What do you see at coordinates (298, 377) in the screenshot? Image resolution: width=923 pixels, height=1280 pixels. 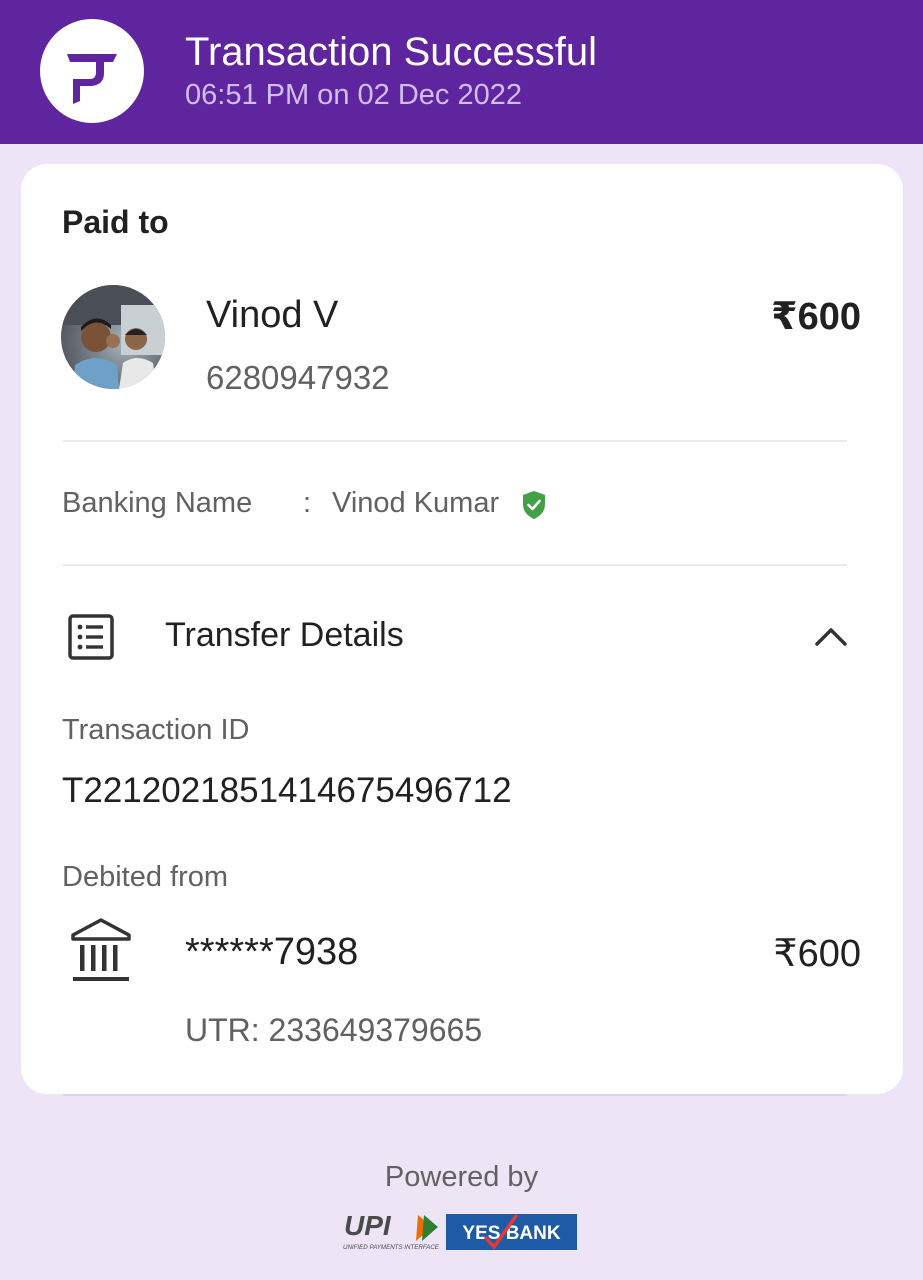 I see `payee-phone: 6280947932` at bounding box center [298, 377].